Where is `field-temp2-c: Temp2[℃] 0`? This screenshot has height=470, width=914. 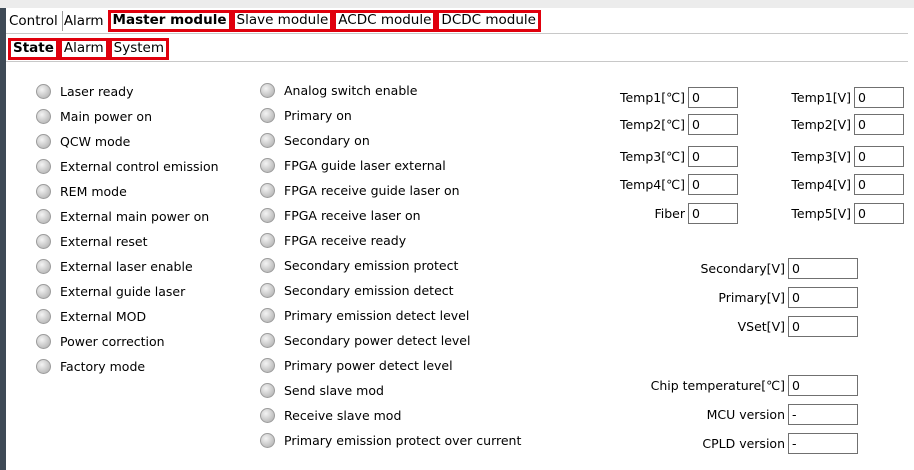 field-temp2-c: Temp2[℃] 0 is located at coordinates (679, 124).